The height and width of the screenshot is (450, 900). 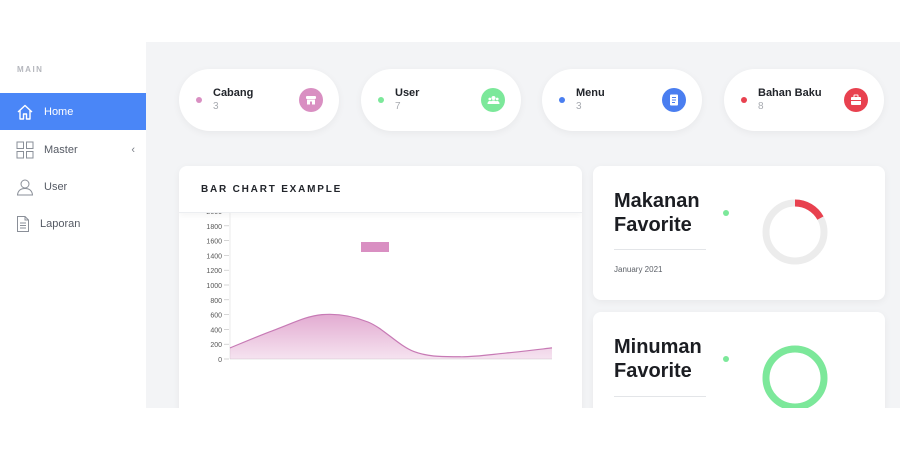 I want to click on sidebar-item-label: User, so click(x=56, y=186).